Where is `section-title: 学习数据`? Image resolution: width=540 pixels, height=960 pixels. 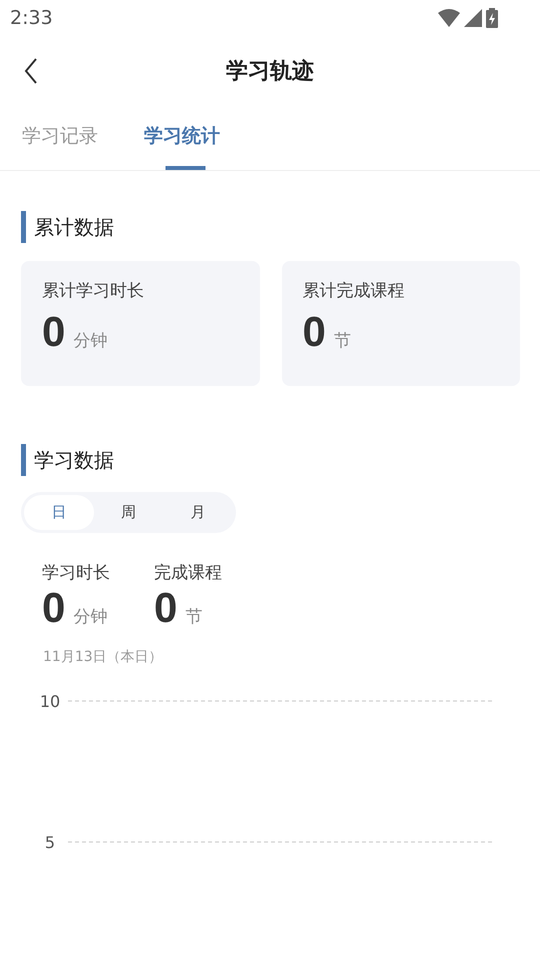 section-title: 学习数据 is located at coordinates (270, 460).